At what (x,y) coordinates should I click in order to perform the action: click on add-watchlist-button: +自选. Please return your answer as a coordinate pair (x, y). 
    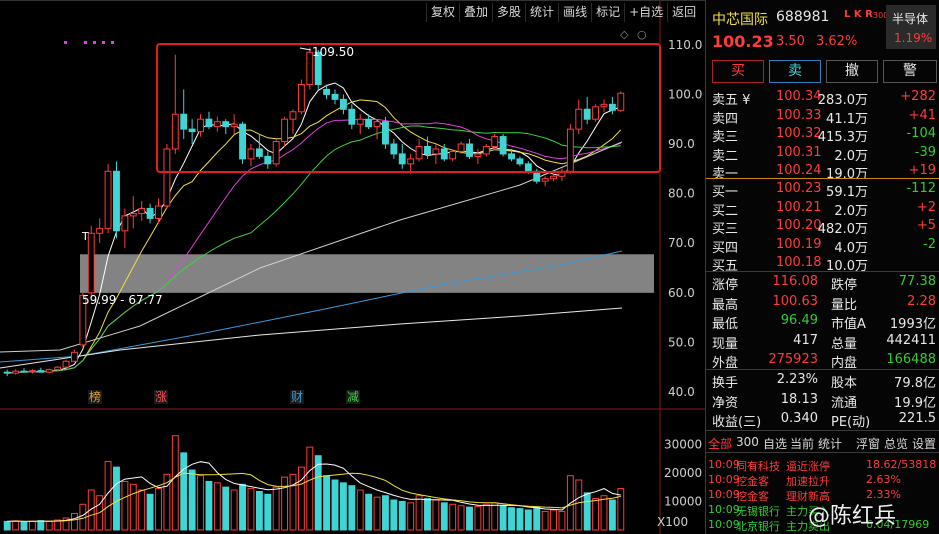
    Looking at the image, I should click on (645, 12).